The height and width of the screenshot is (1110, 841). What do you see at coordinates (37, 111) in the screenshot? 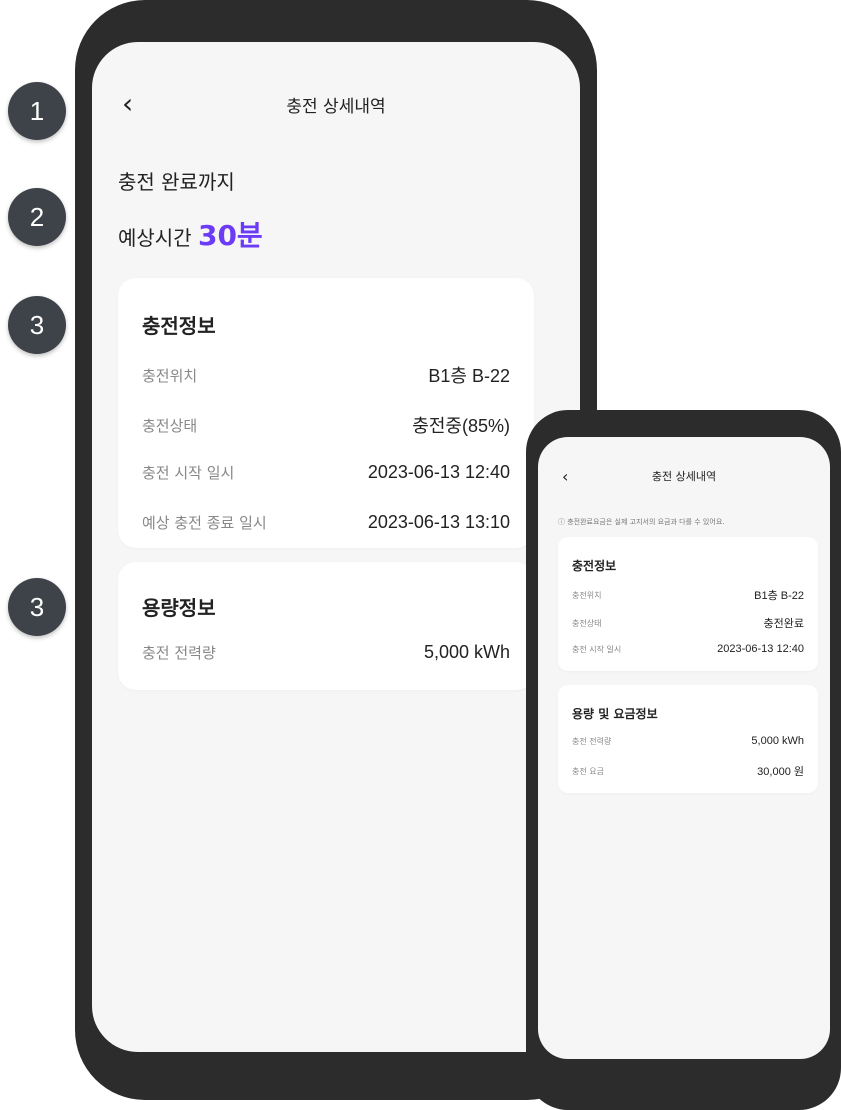
I see `step-marker-1: 1` at bounding box center [37, 111].